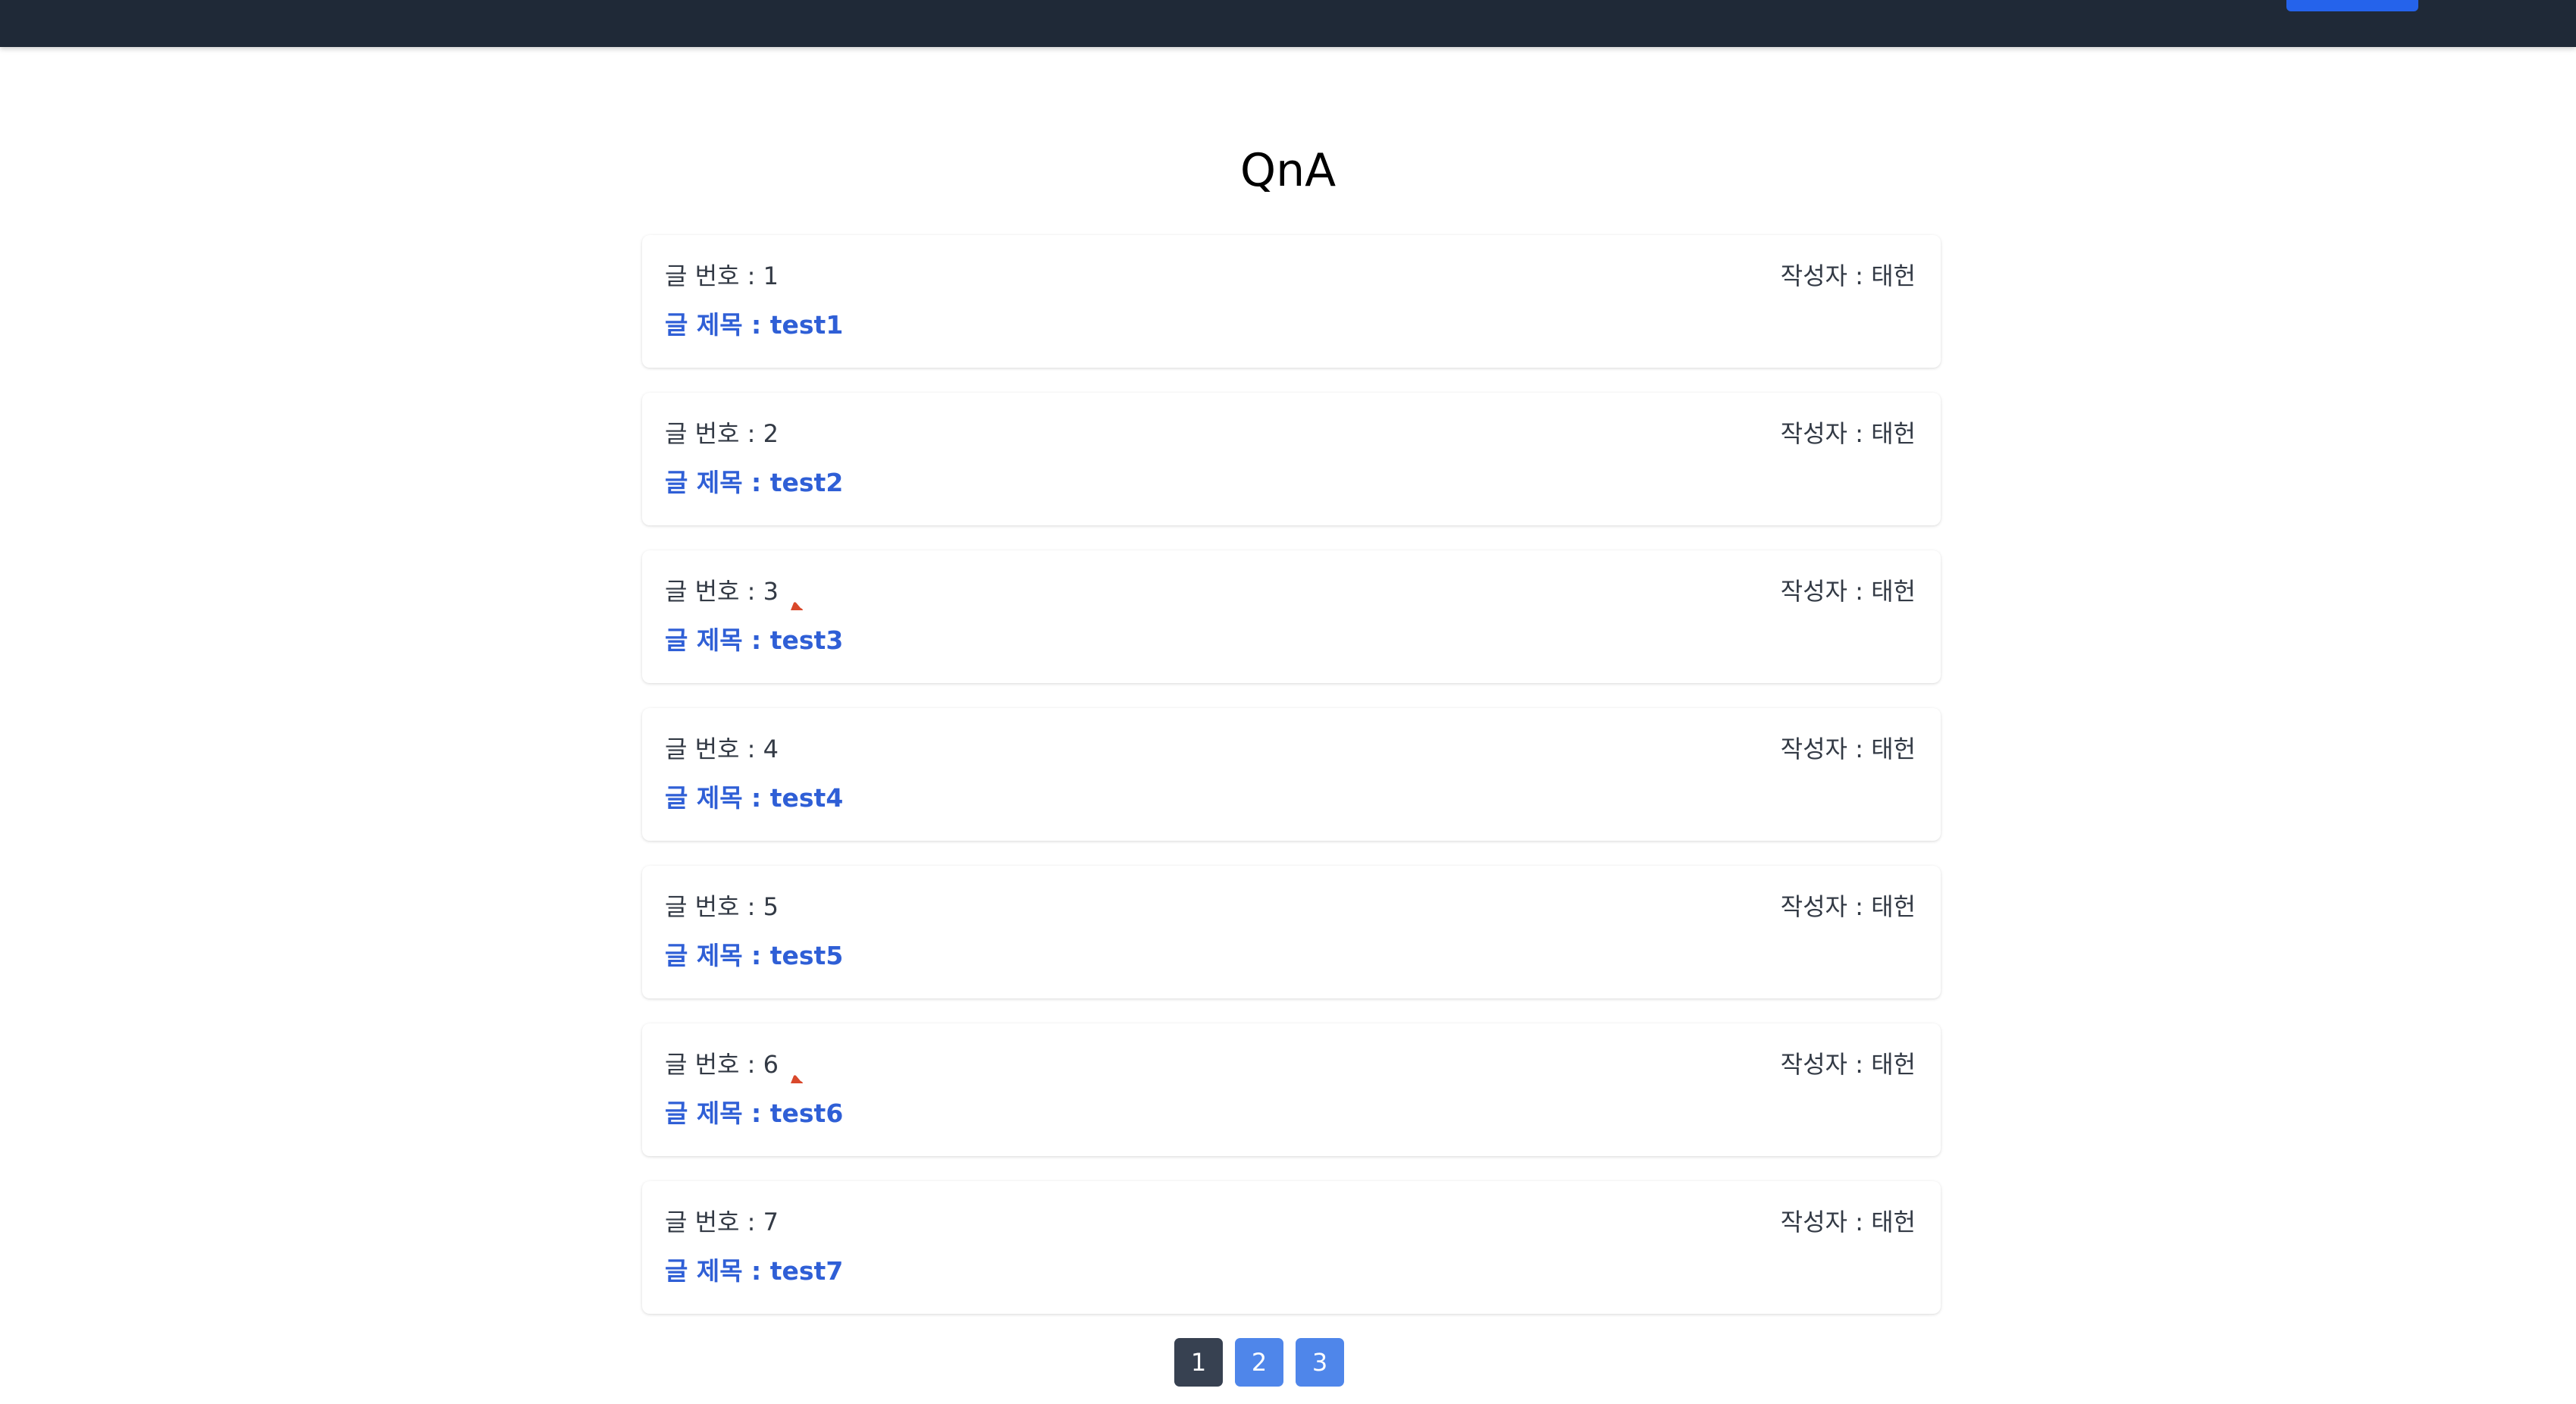  What do you see at coordinates (1291, 932) in the screenshot?
I see `post-card: 글 번호 : 5 작성자 : 태헌 글 제목 : test5` at bounding box center [1291, 932].